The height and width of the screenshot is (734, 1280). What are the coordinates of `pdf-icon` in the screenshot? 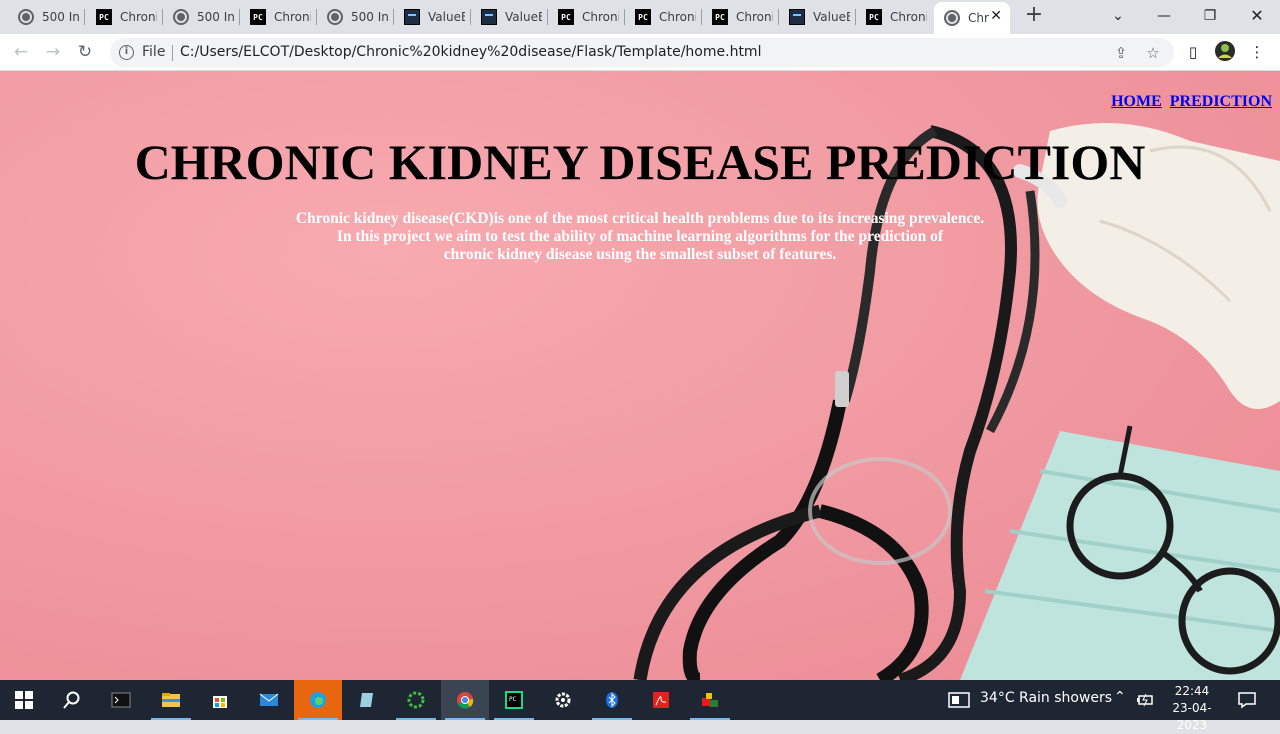 It's located at (661, 700).